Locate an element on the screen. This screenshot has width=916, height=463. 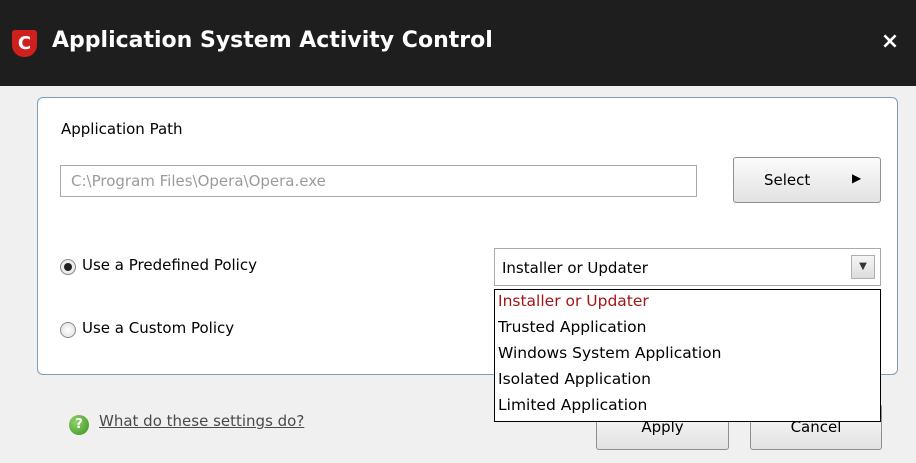
dropdown-option-limited-application: Limited Application is located at coordinates (572, 405).